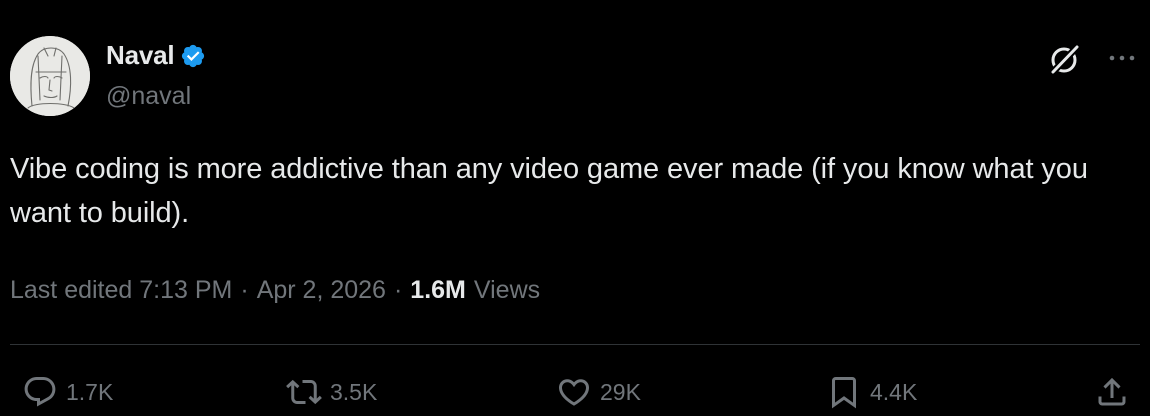 The width and height of the screenshot is (1150, 416). Describe the element at coordinates (894, 391) in the screenshot. I see `bookmark-count: 4.4K` at that location.